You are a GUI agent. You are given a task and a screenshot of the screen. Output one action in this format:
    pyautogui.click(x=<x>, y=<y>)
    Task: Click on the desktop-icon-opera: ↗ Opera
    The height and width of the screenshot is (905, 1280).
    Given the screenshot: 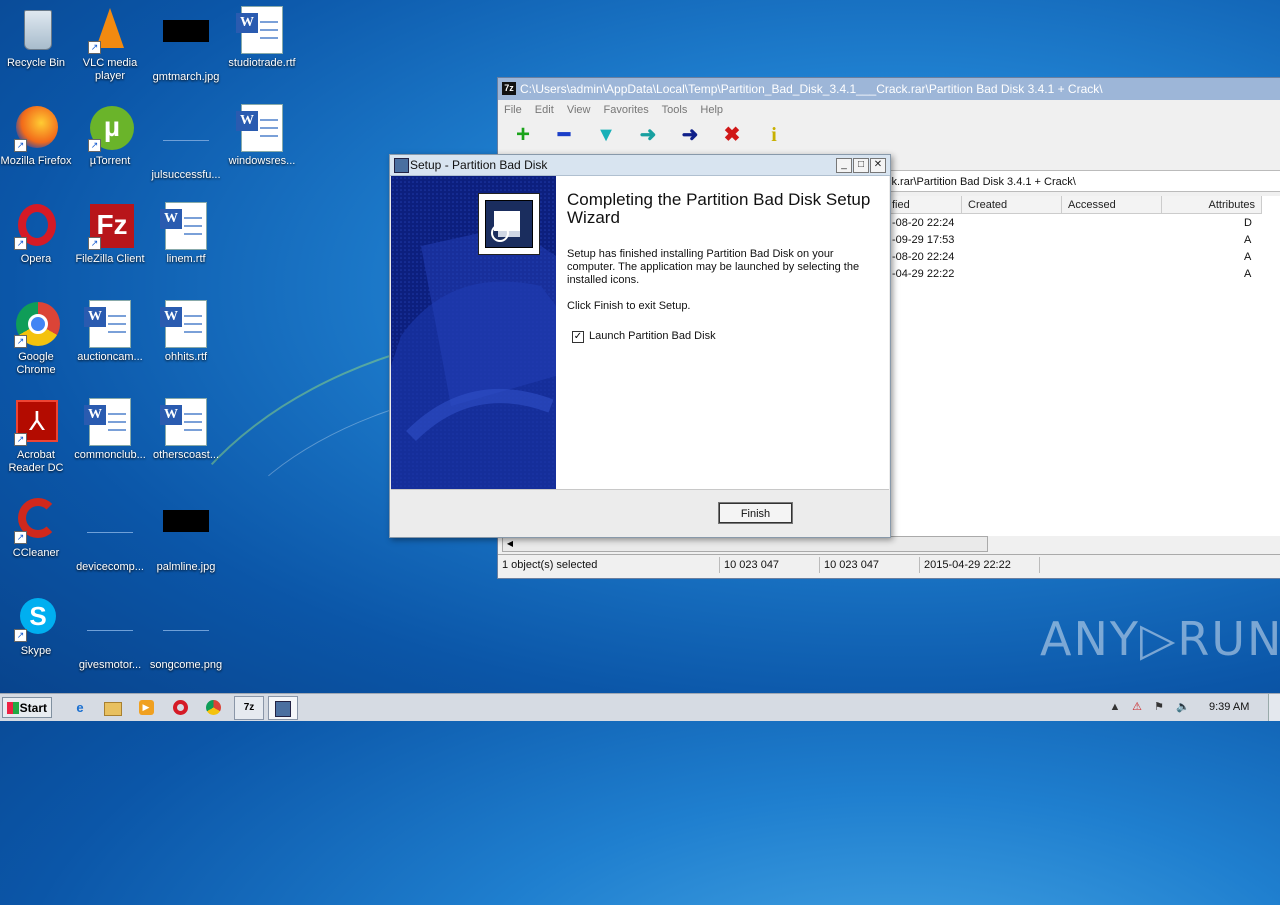 What is the action you would take?
    pyautogui.click(x=37, y=234)
    